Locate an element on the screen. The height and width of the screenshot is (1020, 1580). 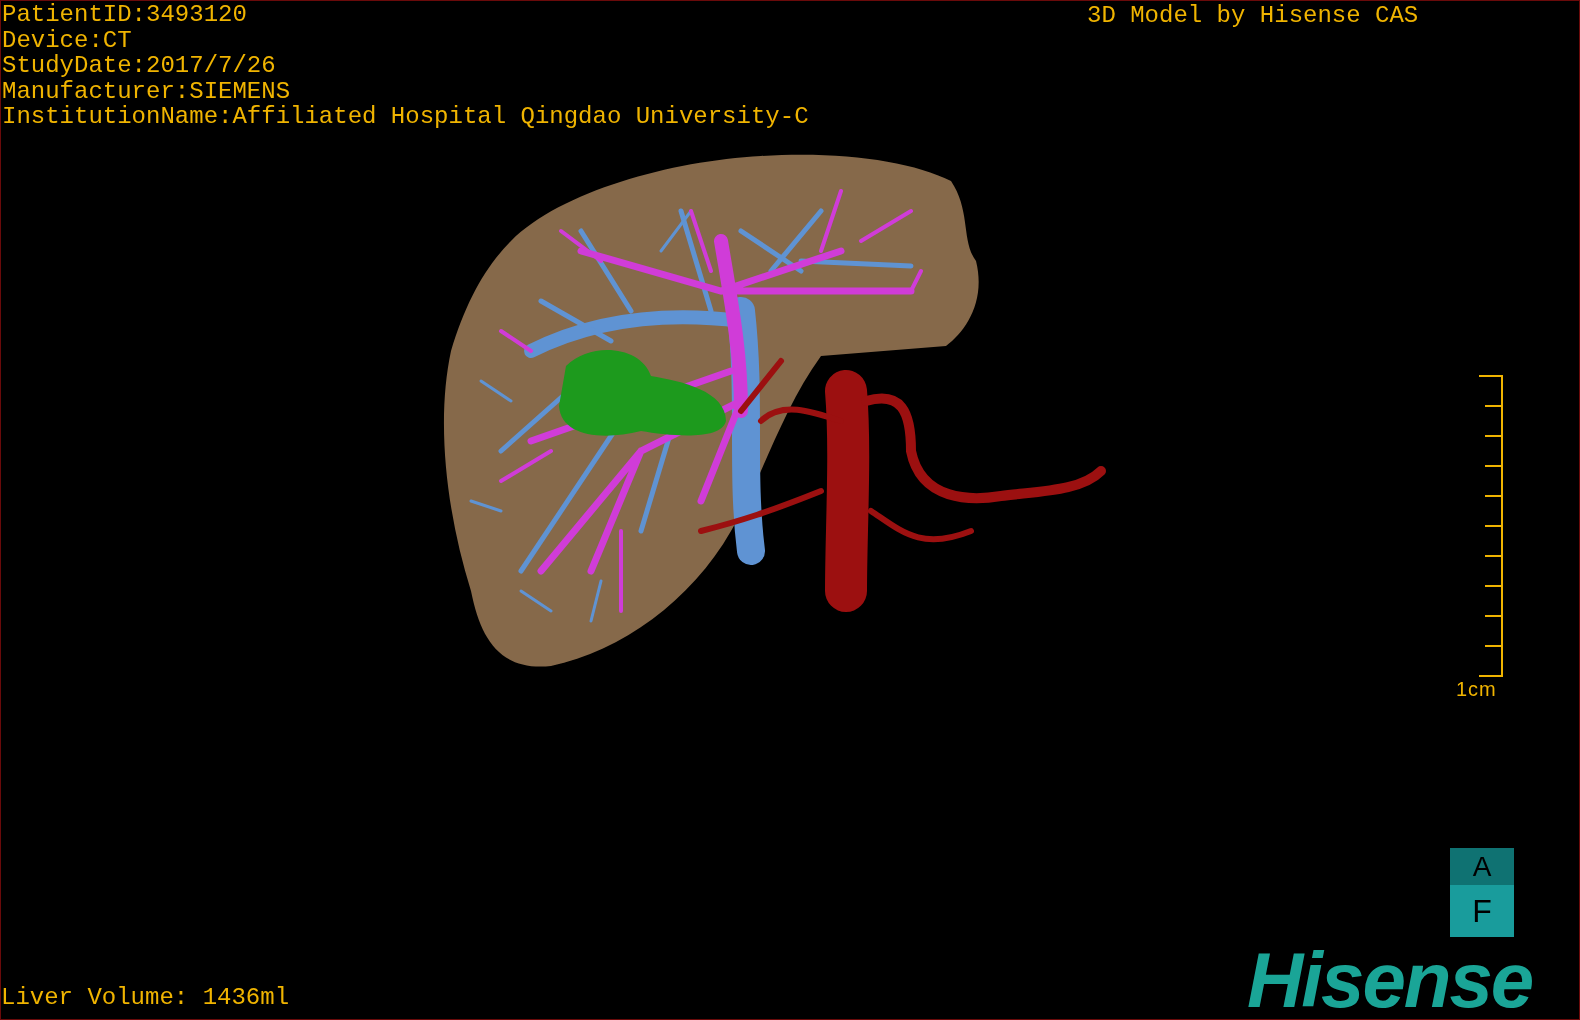
orientation-marker-top: A is located at coordinates (1482, 866).